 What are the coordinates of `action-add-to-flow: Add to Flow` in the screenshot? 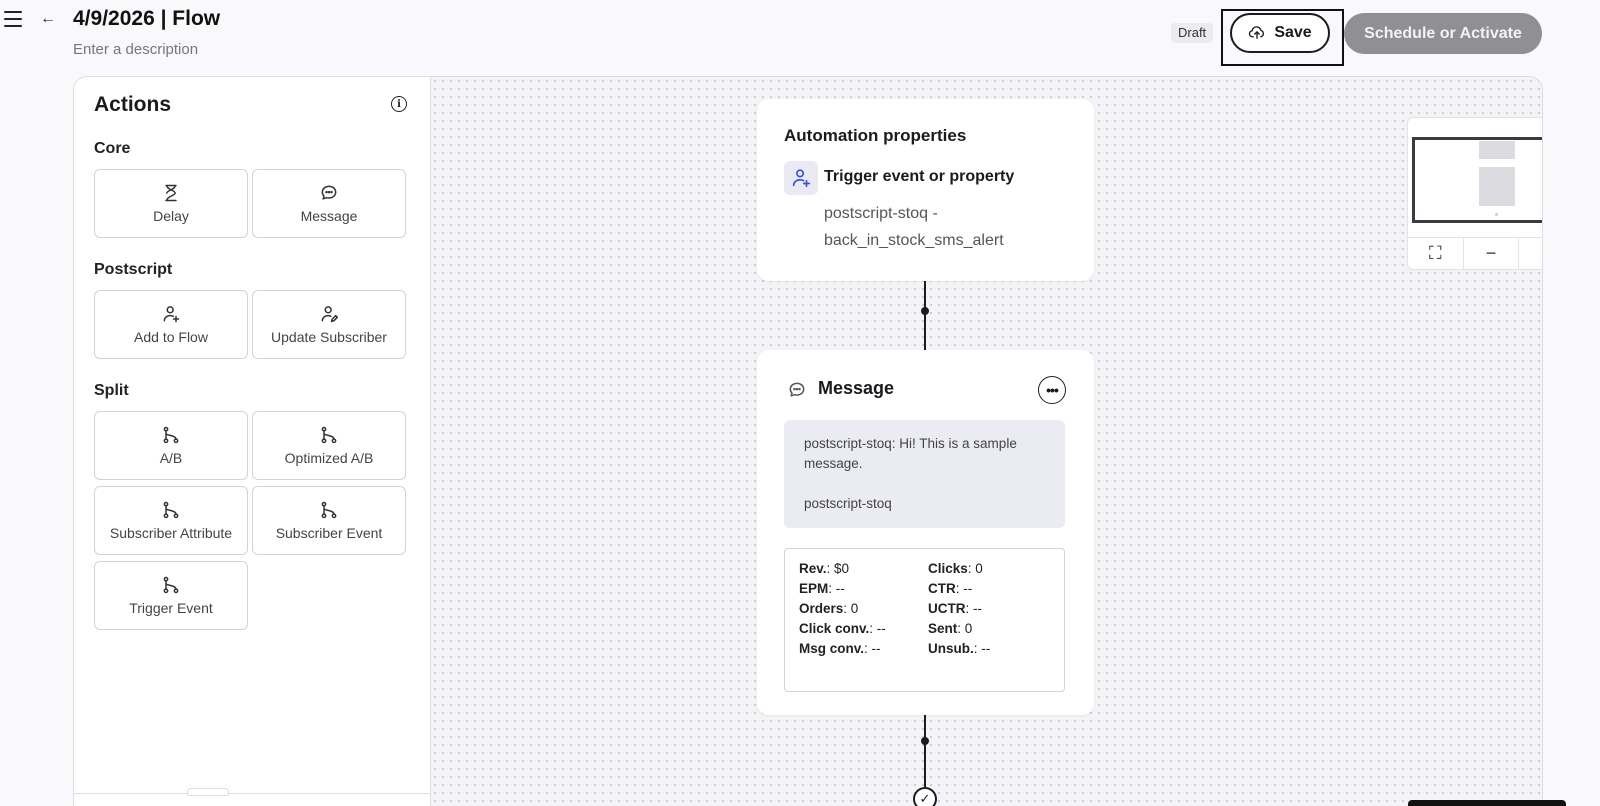 It's located at (171, 324).